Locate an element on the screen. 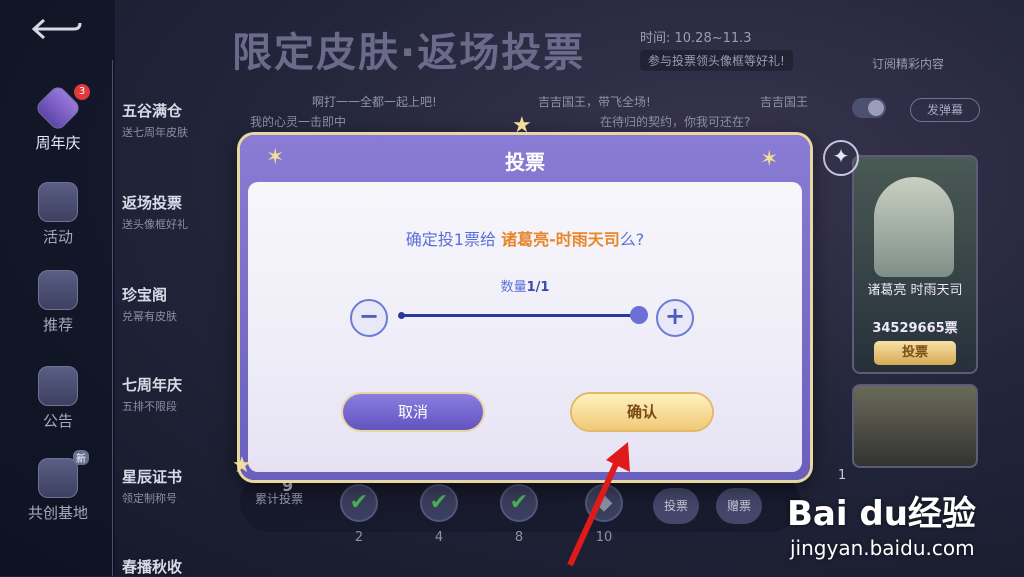 This screenshot has width=1024, height=577. slider-start-dot is located at coordinates (401, 315).